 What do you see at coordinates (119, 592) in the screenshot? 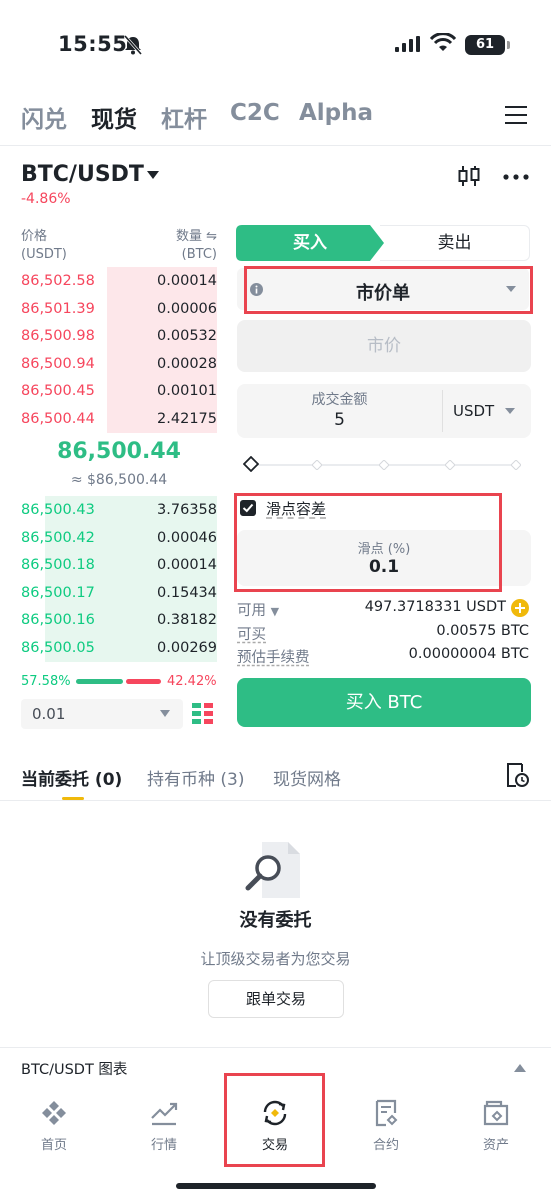
I see `bid-row: 86,500.17 0.15434` at bounding box center [119, 592].